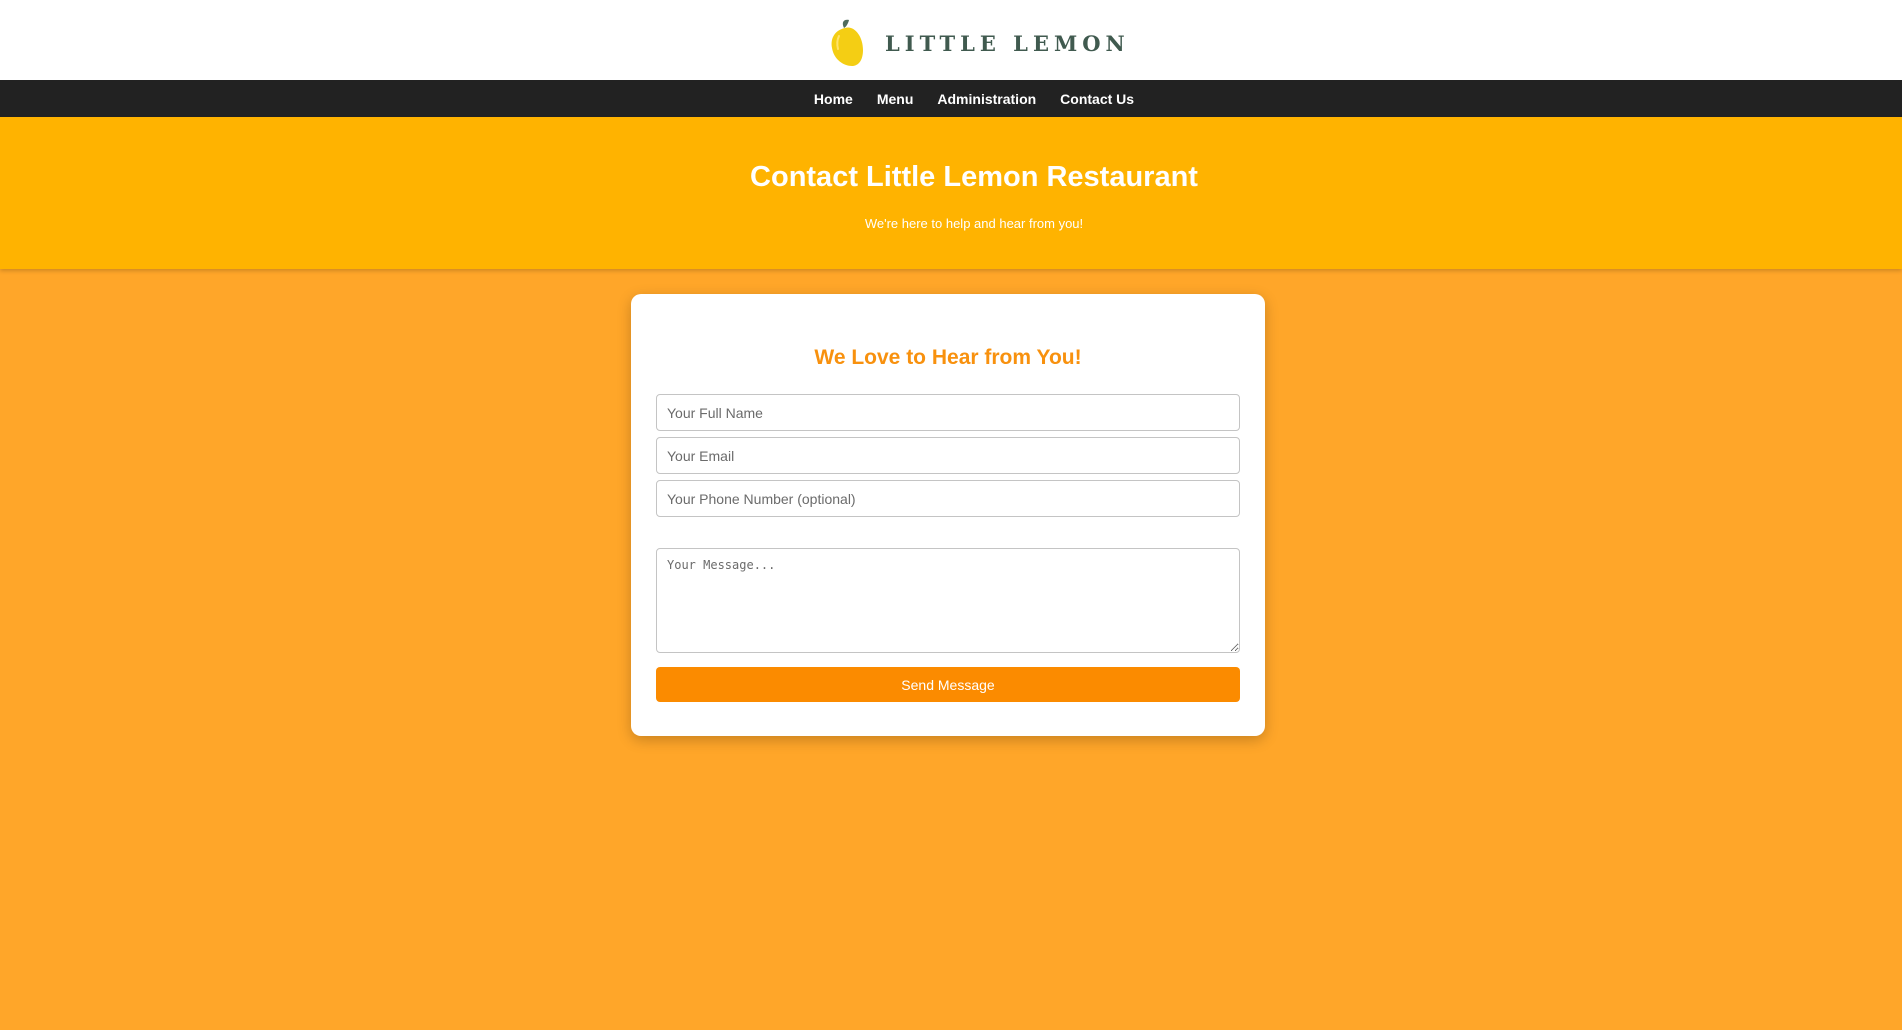  I want to click on phone-input, so click(948, 498).